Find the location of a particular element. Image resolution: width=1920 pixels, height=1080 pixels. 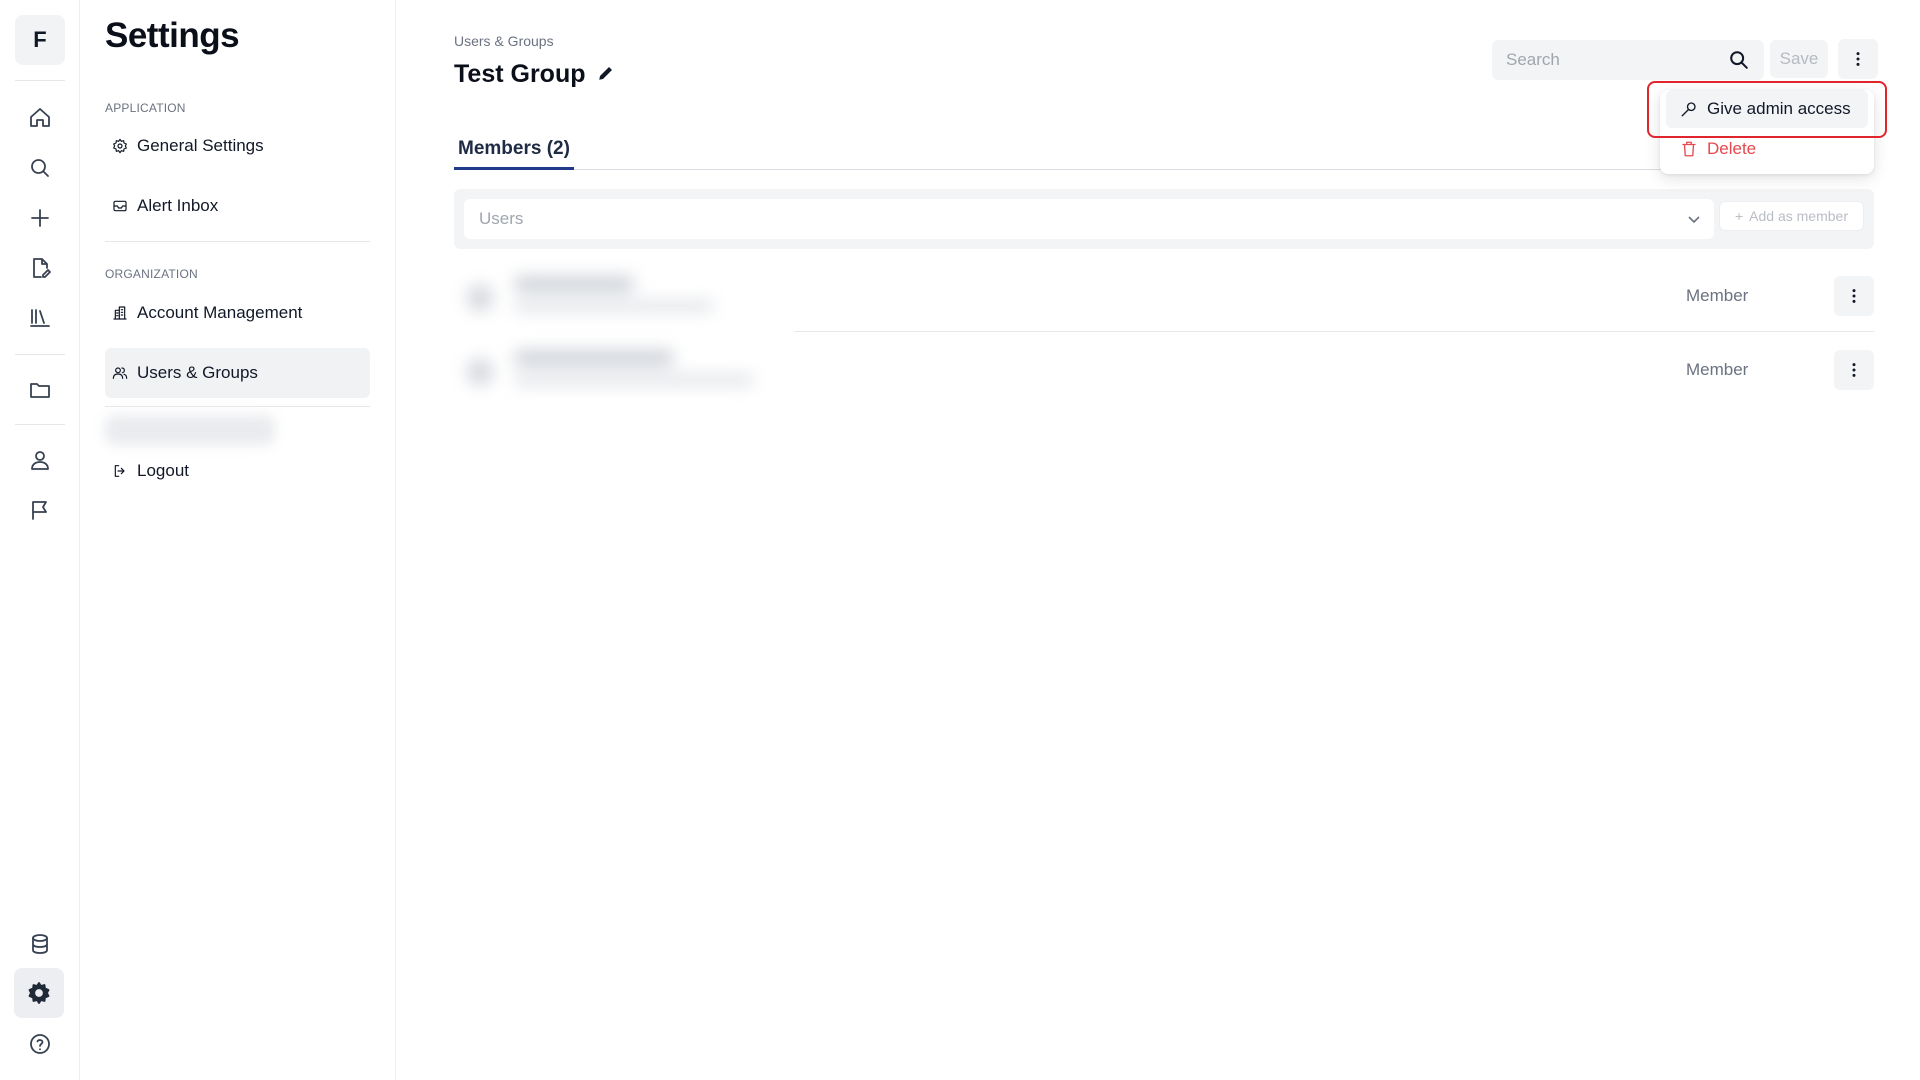

pencil-icon is located at coordinates (606, 74).